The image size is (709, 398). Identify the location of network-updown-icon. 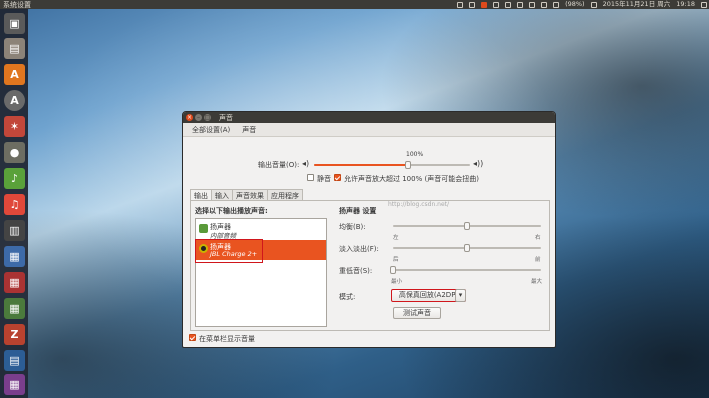
(544, 4).